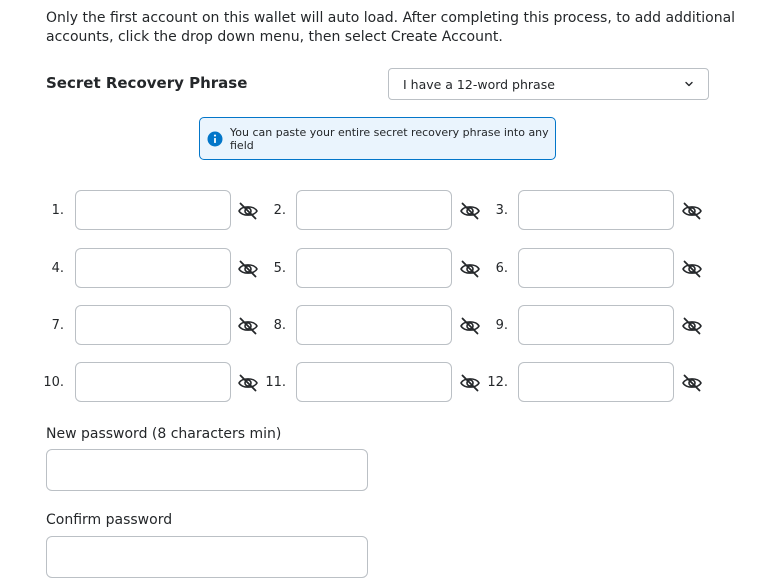 This screenshot has width=765, height=580. What do you see at coordinates (279, 210) in the screenshot?
I see `word-number: 2.` at bounding box center [279, 210].